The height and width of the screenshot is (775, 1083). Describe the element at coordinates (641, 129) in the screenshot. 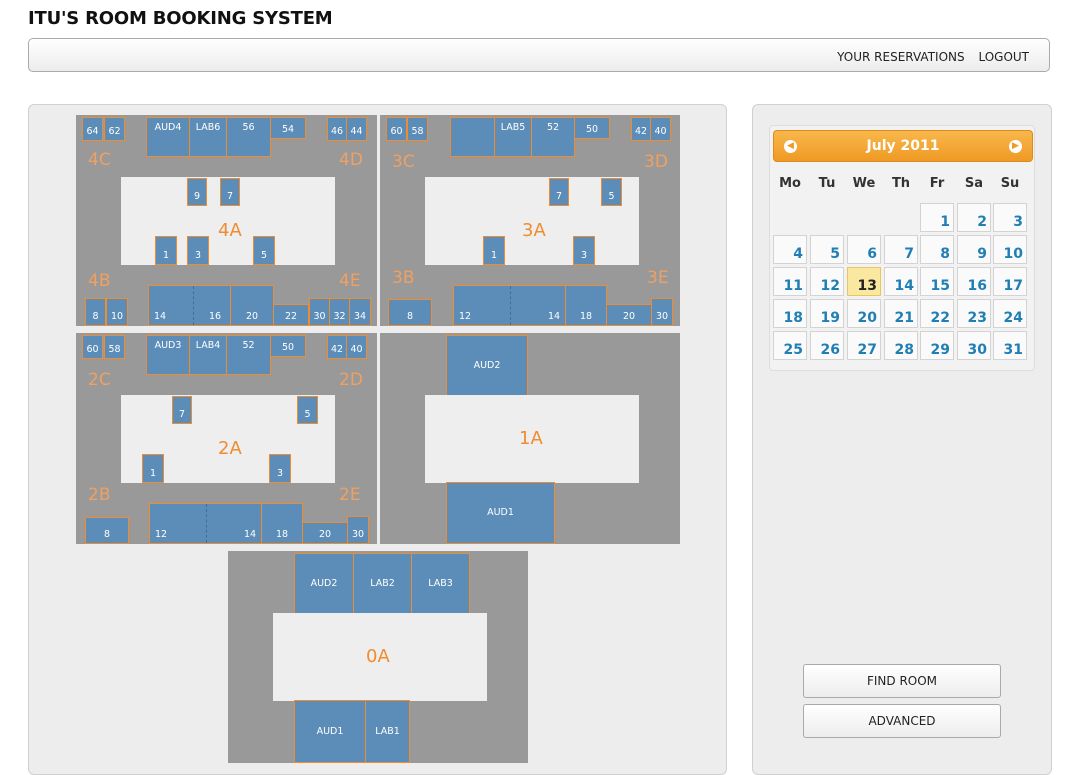

I see `room-3-42: 42` at that location.